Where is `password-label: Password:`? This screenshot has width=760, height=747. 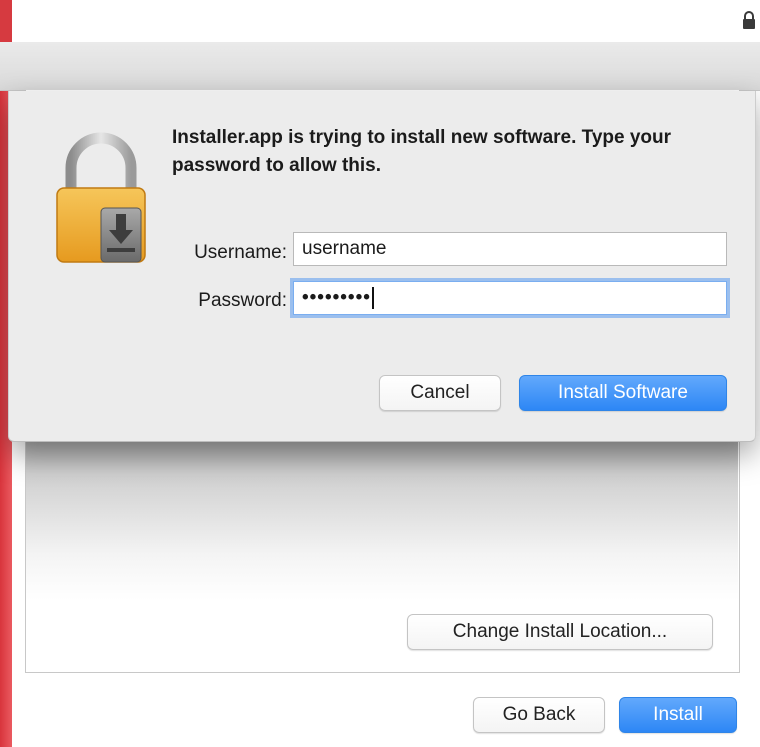 password-label: Password: is located at coordinates (242, 300).